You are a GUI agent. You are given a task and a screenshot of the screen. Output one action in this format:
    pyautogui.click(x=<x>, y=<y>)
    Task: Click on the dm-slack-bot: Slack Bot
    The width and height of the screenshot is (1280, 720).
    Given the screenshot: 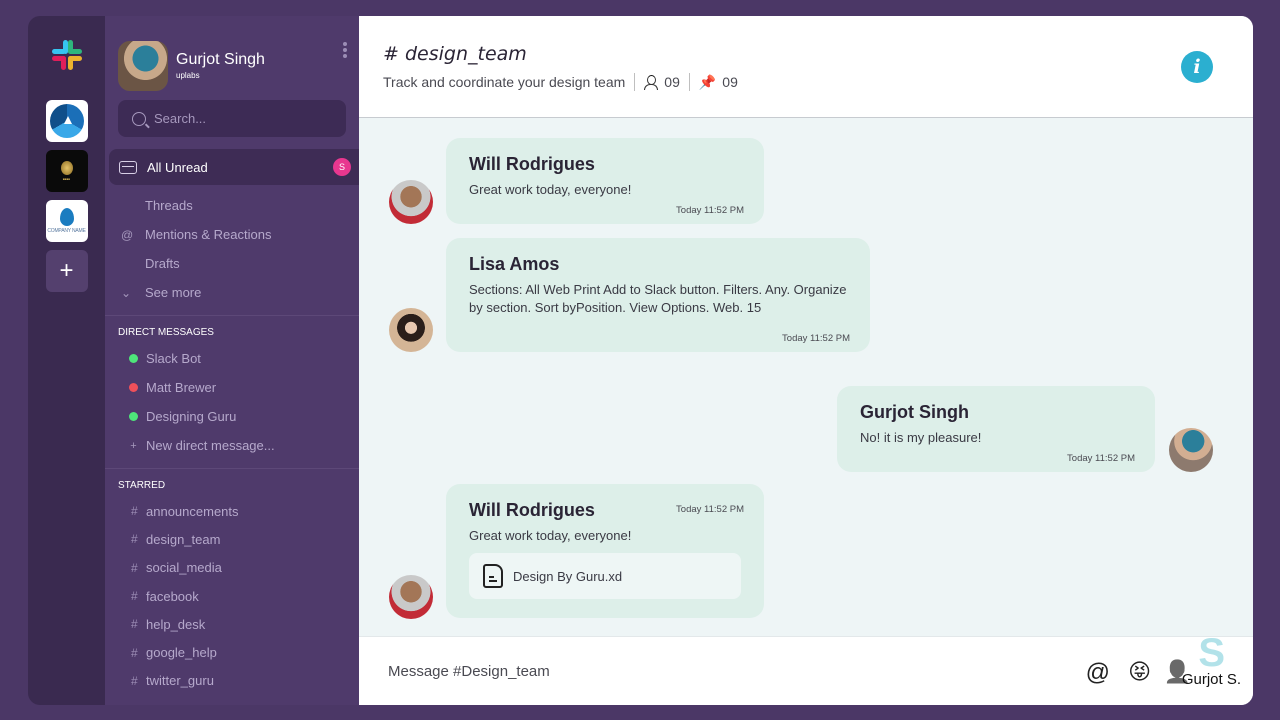 What is the action you would take?
    pyautogui.click(x=232, y=358)
    